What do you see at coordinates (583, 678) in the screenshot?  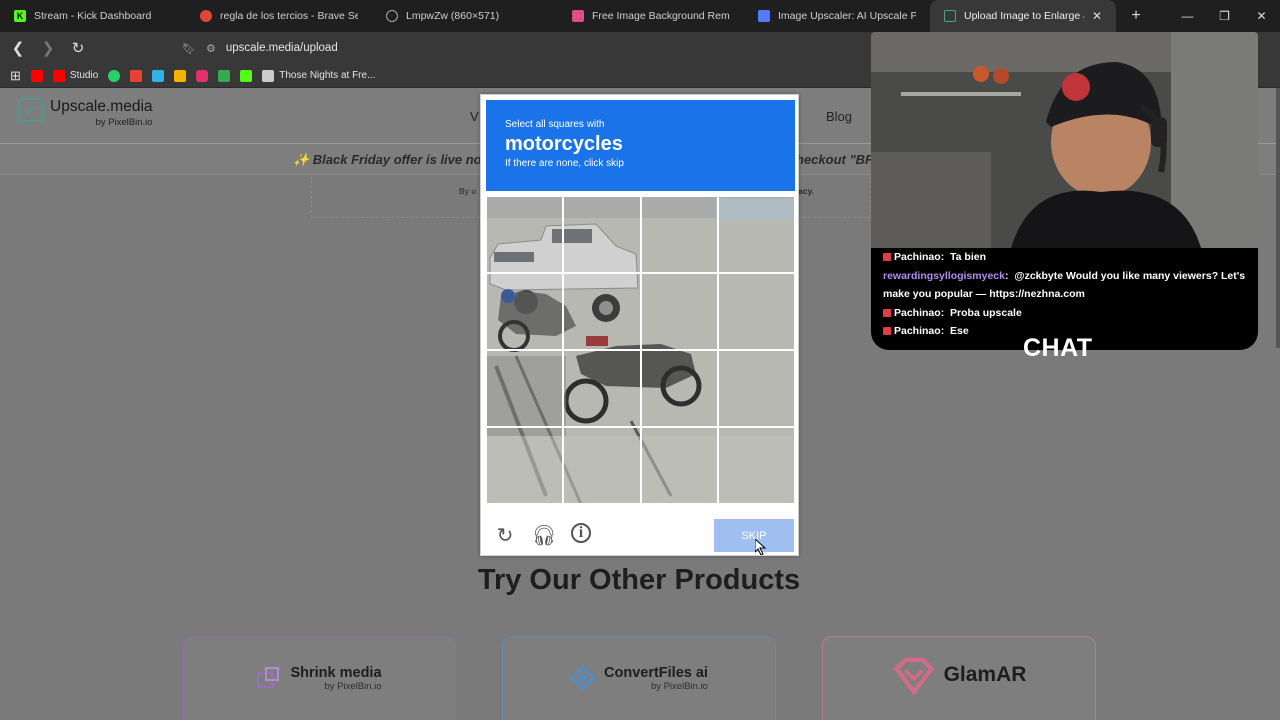 I see `convertfiles-icon` at bounding box center [583, 678].